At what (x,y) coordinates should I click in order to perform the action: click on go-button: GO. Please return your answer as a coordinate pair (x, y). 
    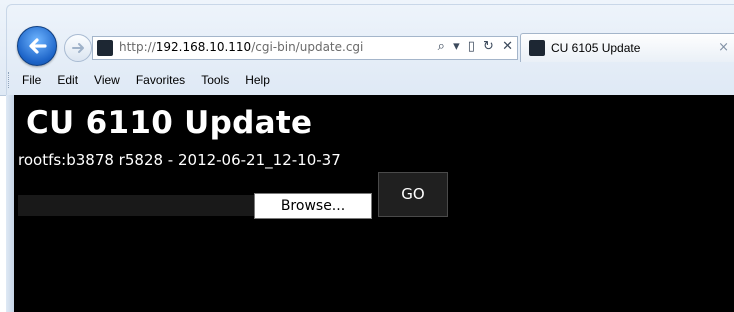
    Looking at the image, I should click on (413, 194).